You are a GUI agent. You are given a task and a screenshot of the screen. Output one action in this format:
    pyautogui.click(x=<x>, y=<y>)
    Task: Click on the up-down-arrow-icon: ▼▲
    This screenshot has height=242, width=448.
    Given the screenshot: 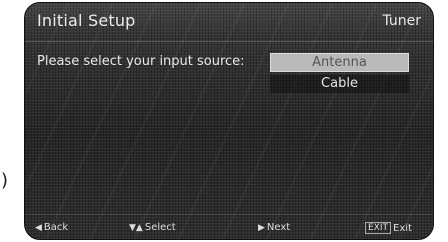 What is the action you would take?
    pyautogui.click(x=136, y=227)
    